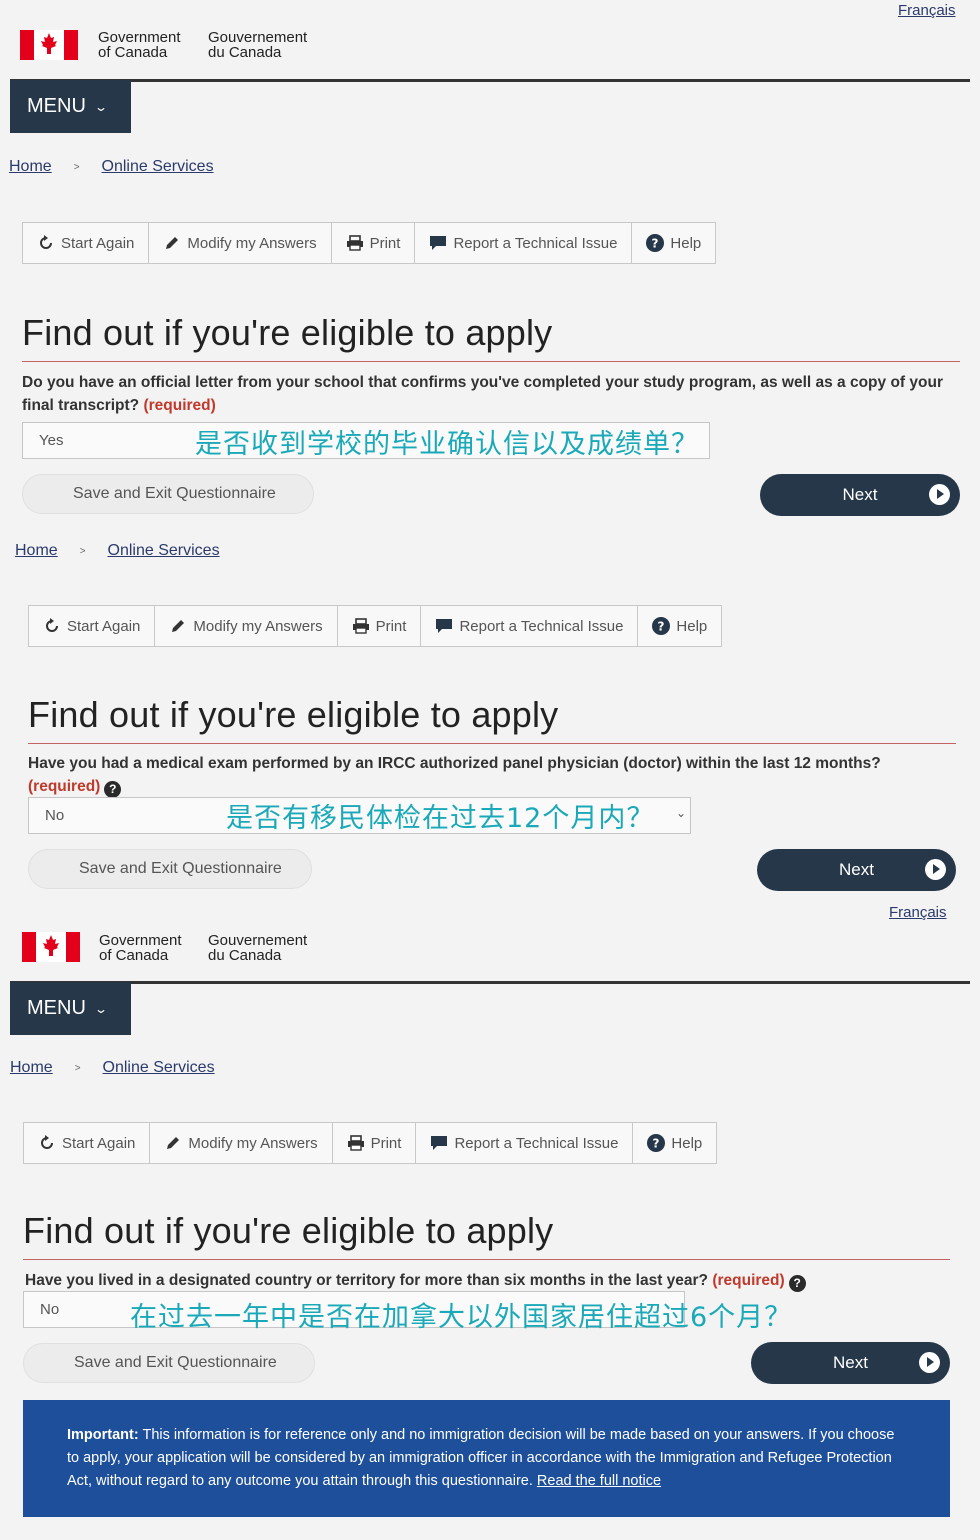  I want to click on modify-answers-label: Modify my Answers, so click(258, 626).